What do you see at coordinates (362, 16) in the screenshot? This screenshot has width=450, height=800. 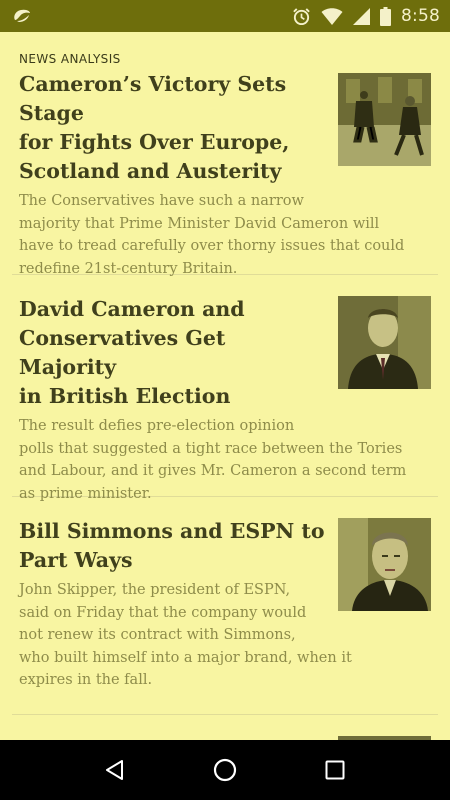 I see `signal-icon` at bounding box center [362, 16].